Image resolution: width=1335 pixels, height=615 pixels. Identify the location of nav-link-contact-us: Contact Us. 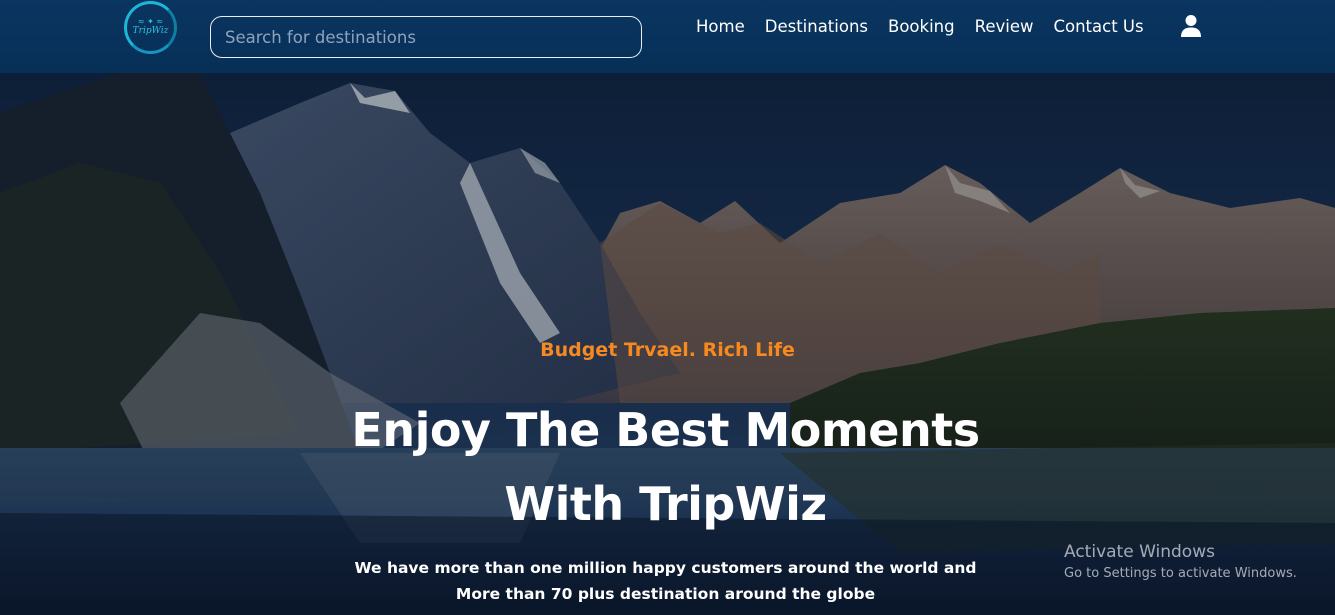
(1098, 26).